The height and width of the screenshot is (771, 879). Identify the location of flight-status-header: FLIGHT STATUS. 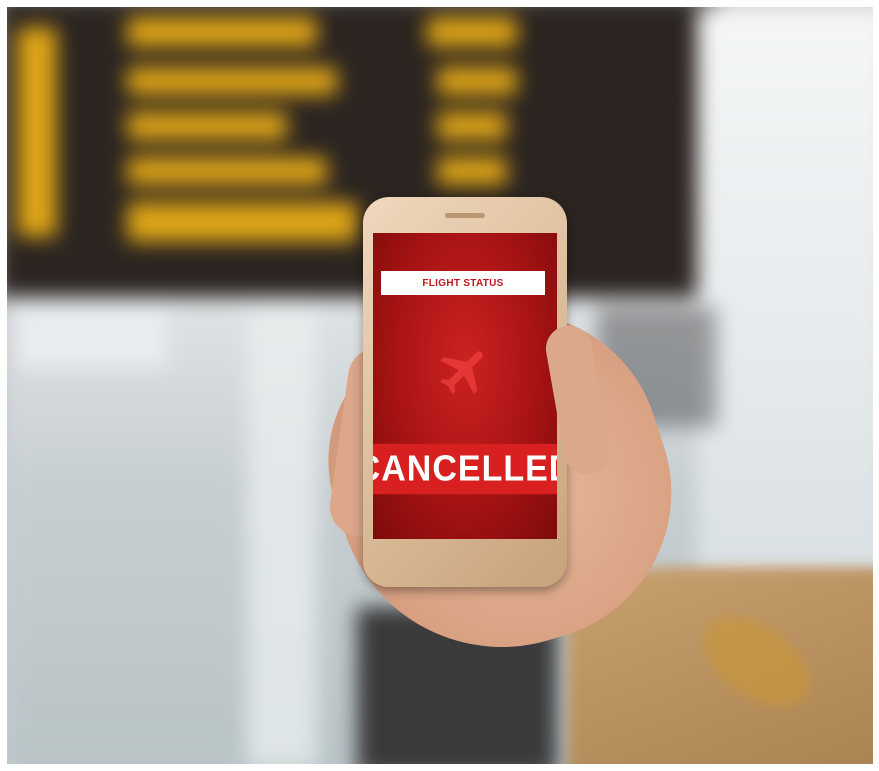
(463, 283).